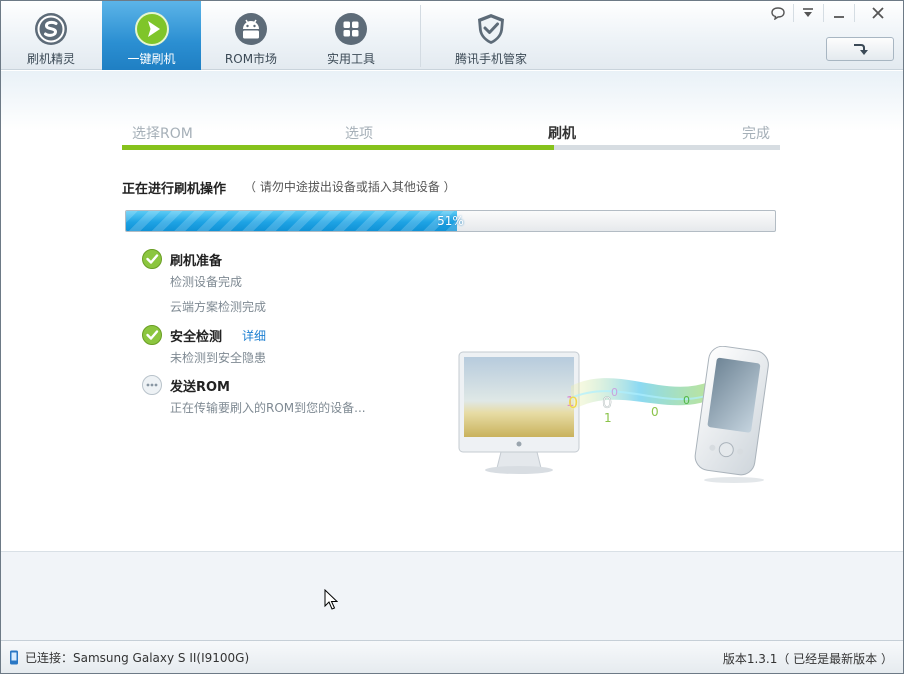 The width and height of the screenshot is (904, 674). What do you see at coordinates (196, 261) in the screenshot?
I see `task-name: 刷机准备` at bounding box center [196, 261].